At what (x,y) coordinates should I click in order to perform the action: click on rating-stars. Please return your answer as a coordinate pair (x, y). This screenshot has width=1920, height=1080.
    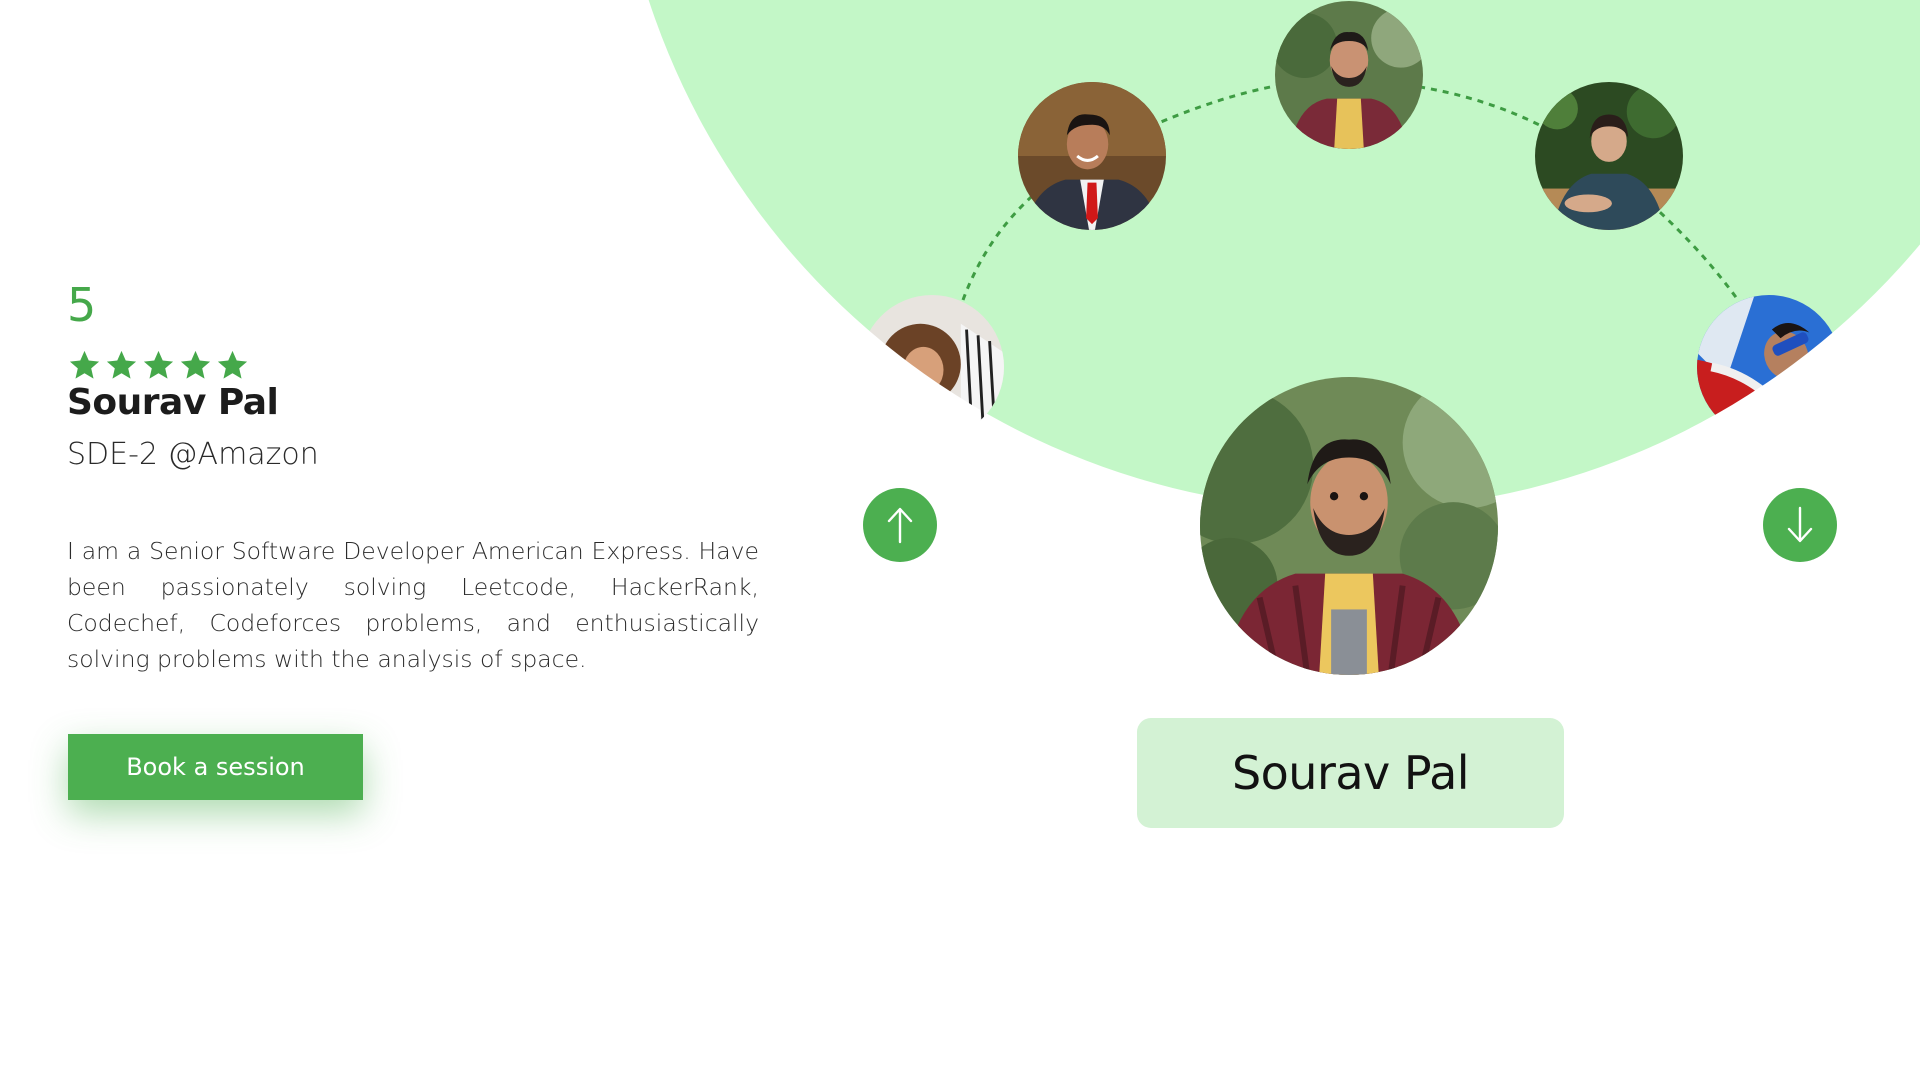
    Looking at the image, I should click on (158, 365).